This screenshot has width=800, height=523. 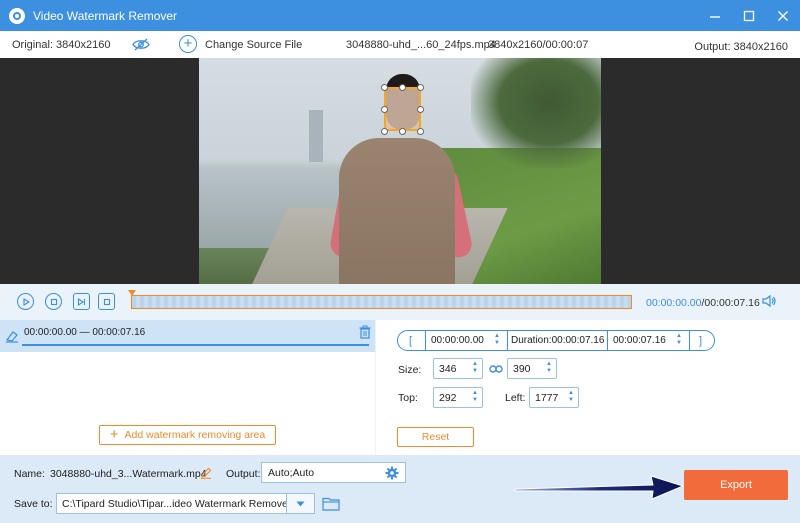 What do you see at coordinates (243, 474) in the screenshot?
I see `output-label: Output:` at bounding box center [243, 474].